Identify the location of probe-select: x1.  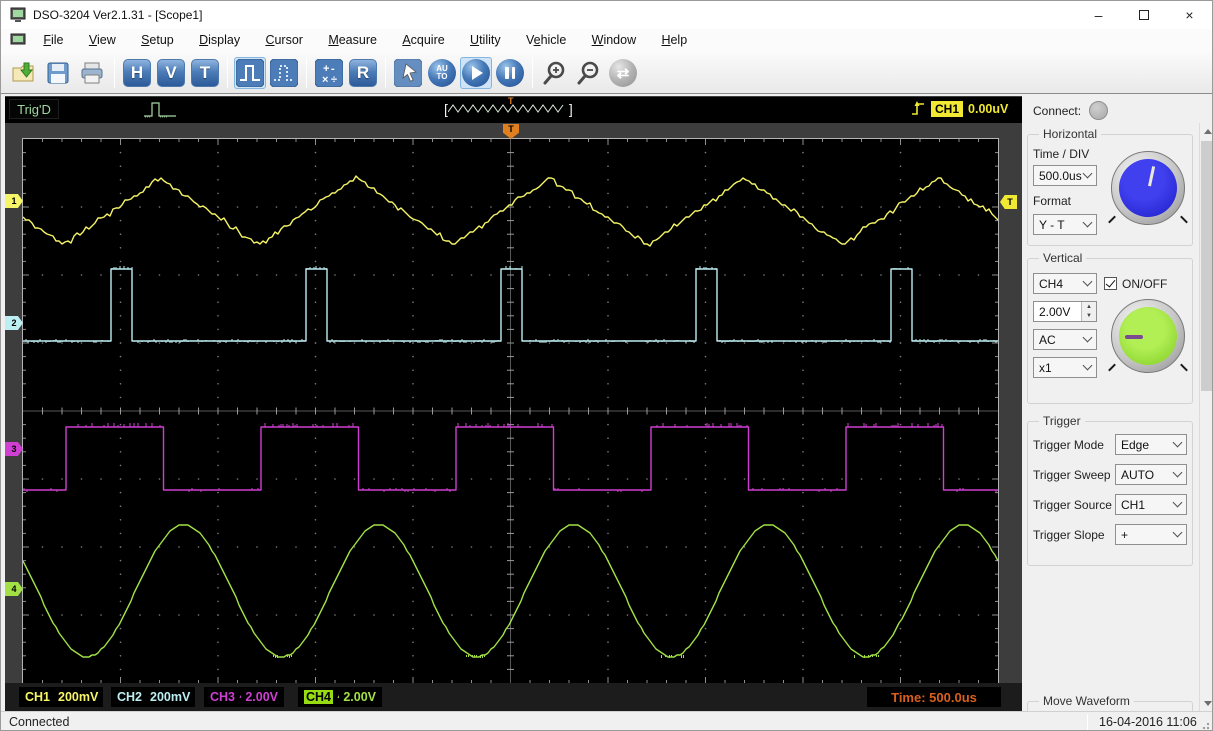
(1065, 367).